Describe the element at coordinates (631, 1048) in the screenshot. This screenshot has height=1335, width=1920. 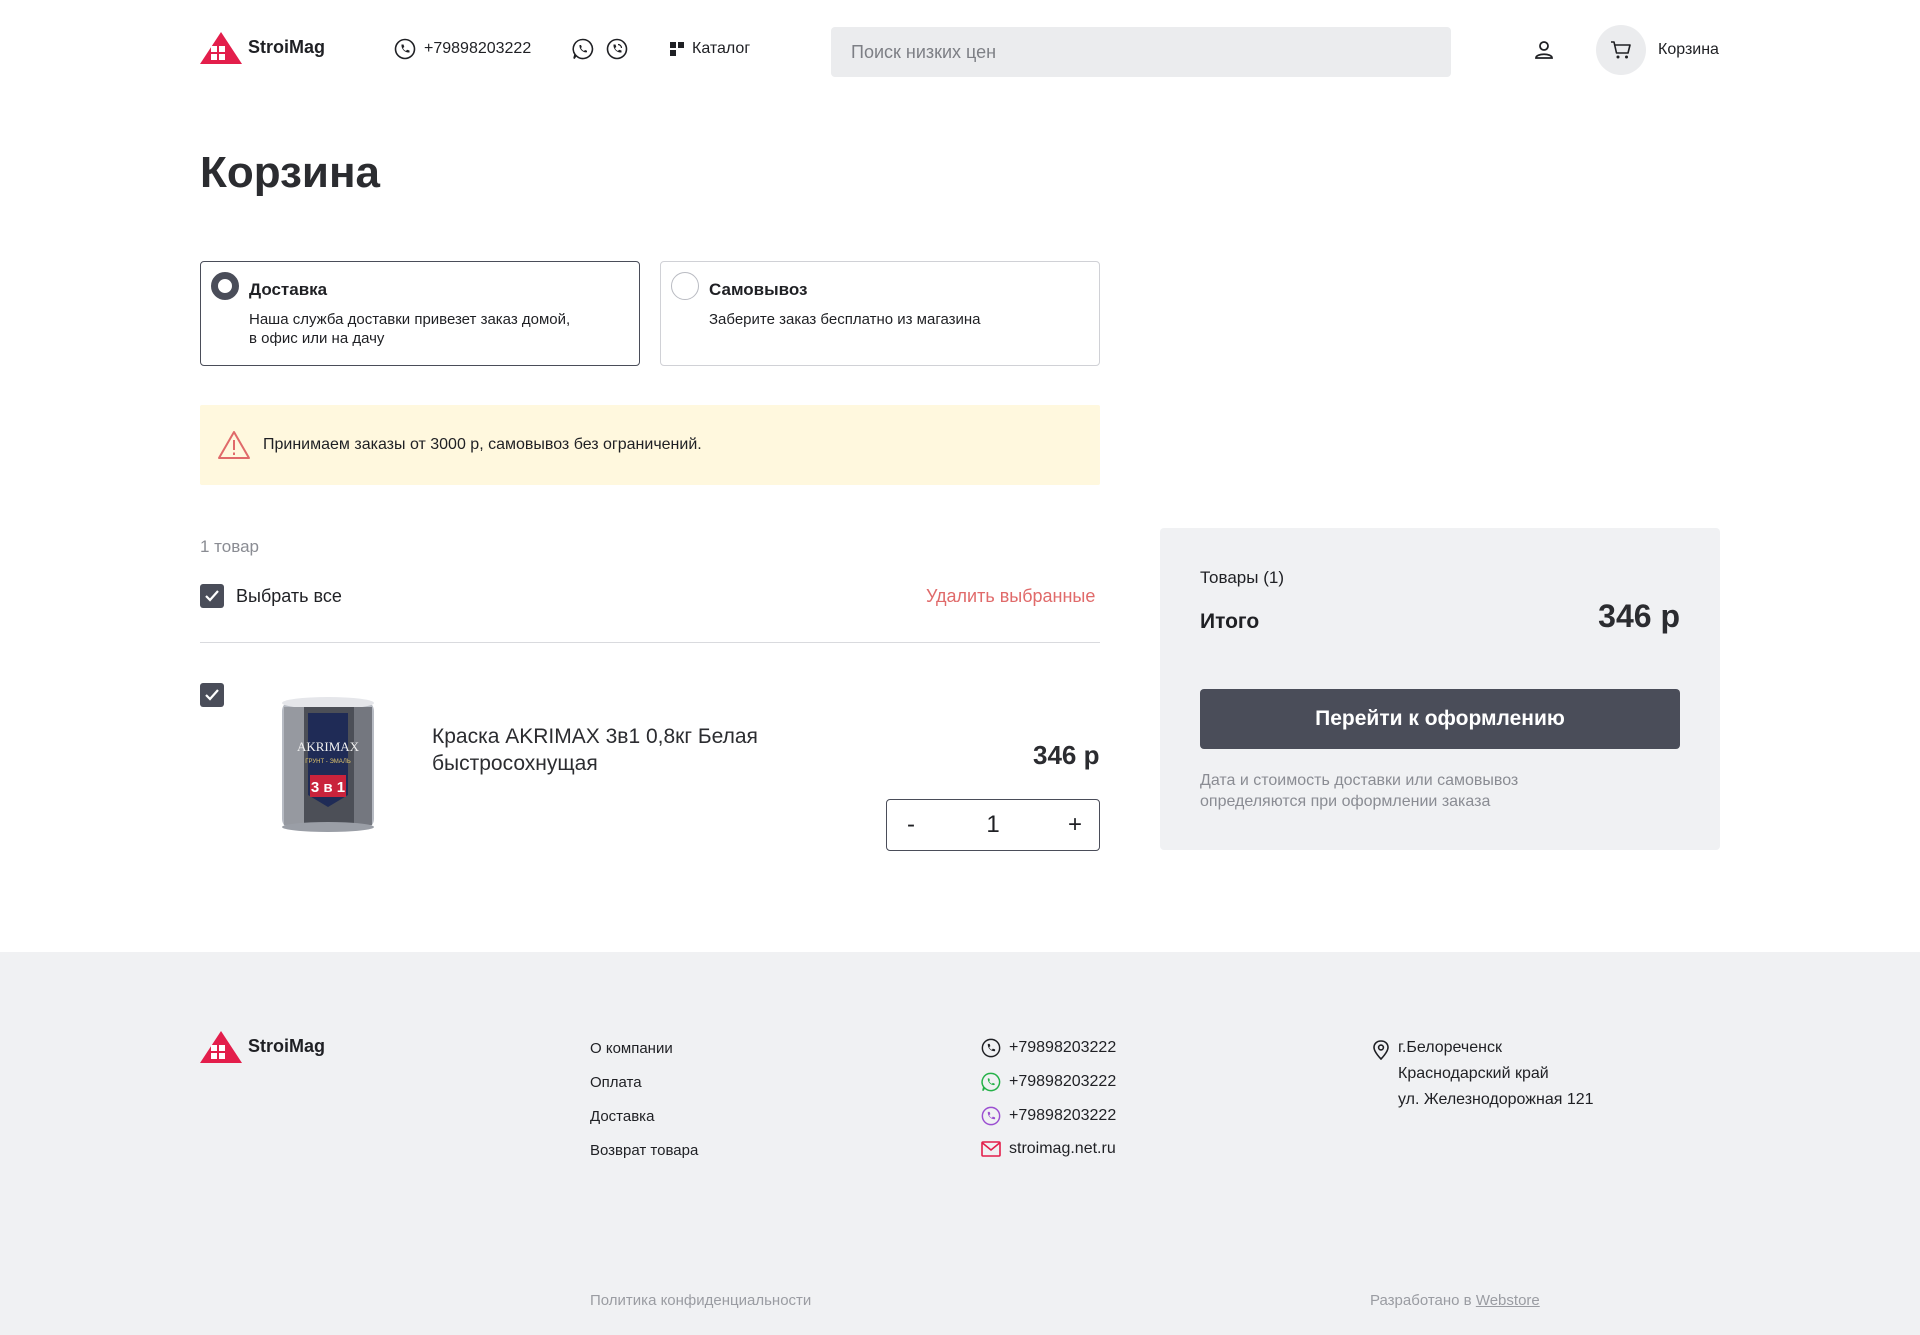
I see `footer-link-about: О компании` at that location.